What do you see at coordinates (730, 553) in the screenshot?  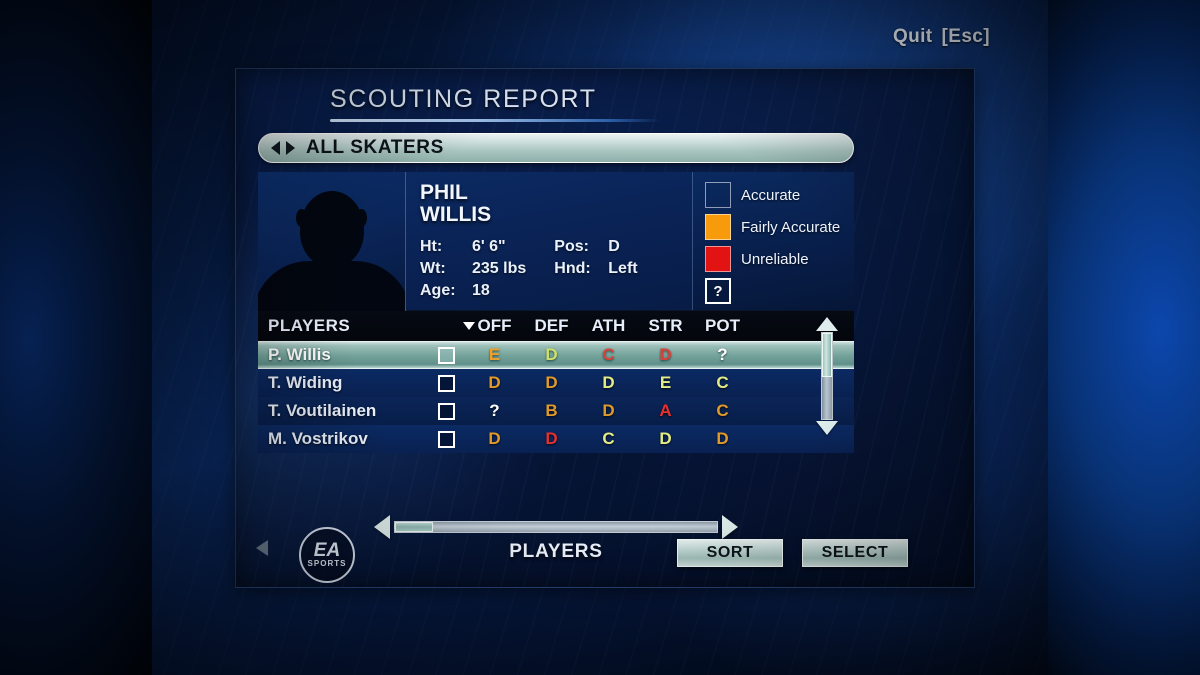 I see `sort-button: SORT` at bounding box center [730, 553].